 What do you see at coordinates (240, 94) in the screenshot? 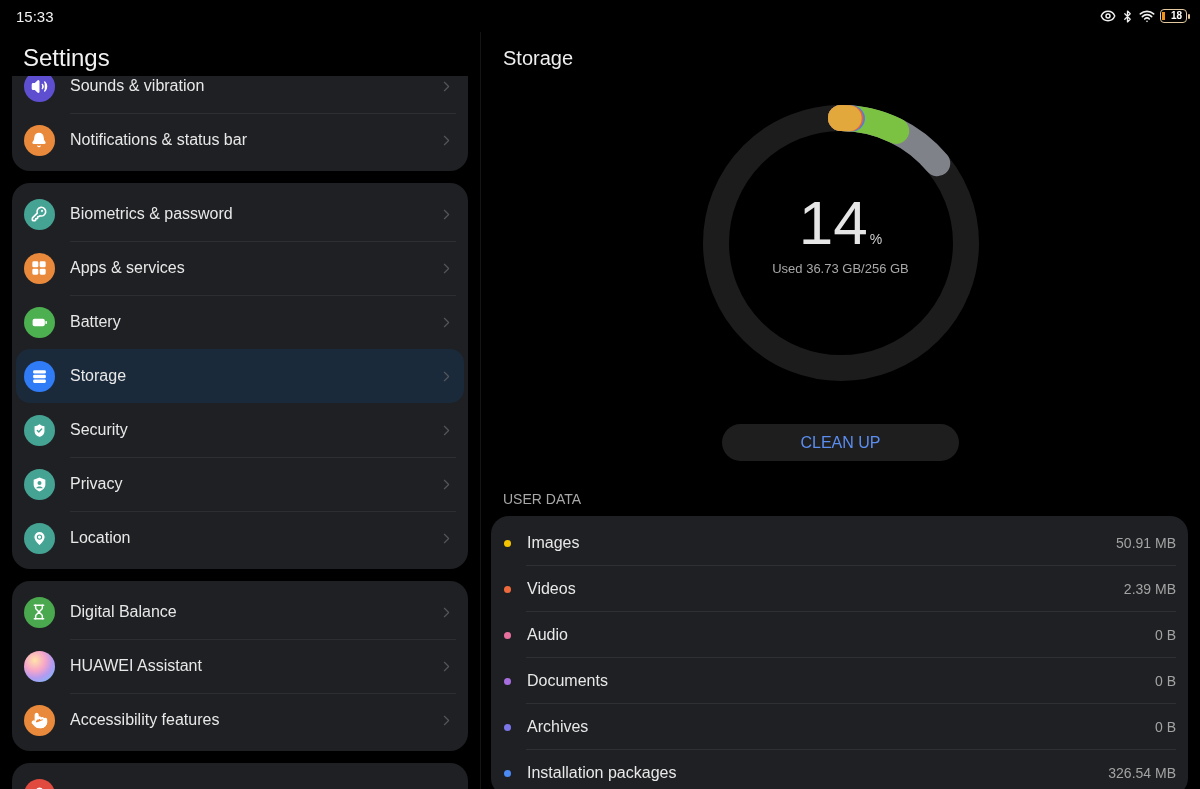
I see `sidebar-item: Sounds & vibration` at bounding box center [240, 94].